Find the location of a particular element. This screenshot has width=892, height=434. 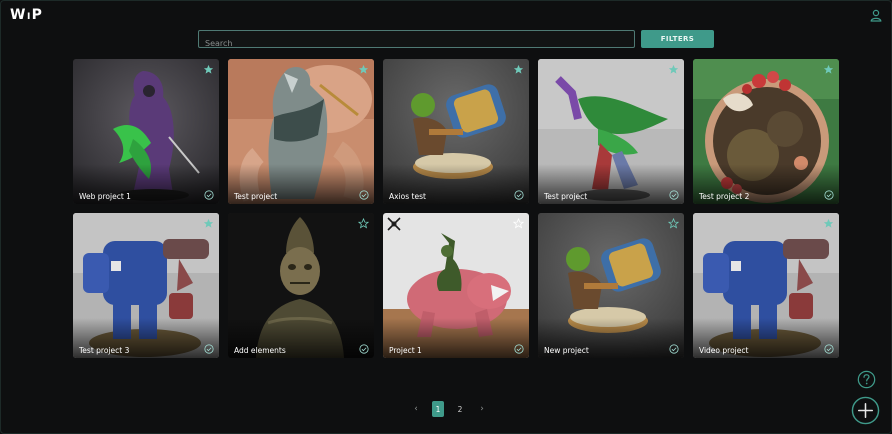

project-title: Web project 1 is located at coordinates (105, 196).